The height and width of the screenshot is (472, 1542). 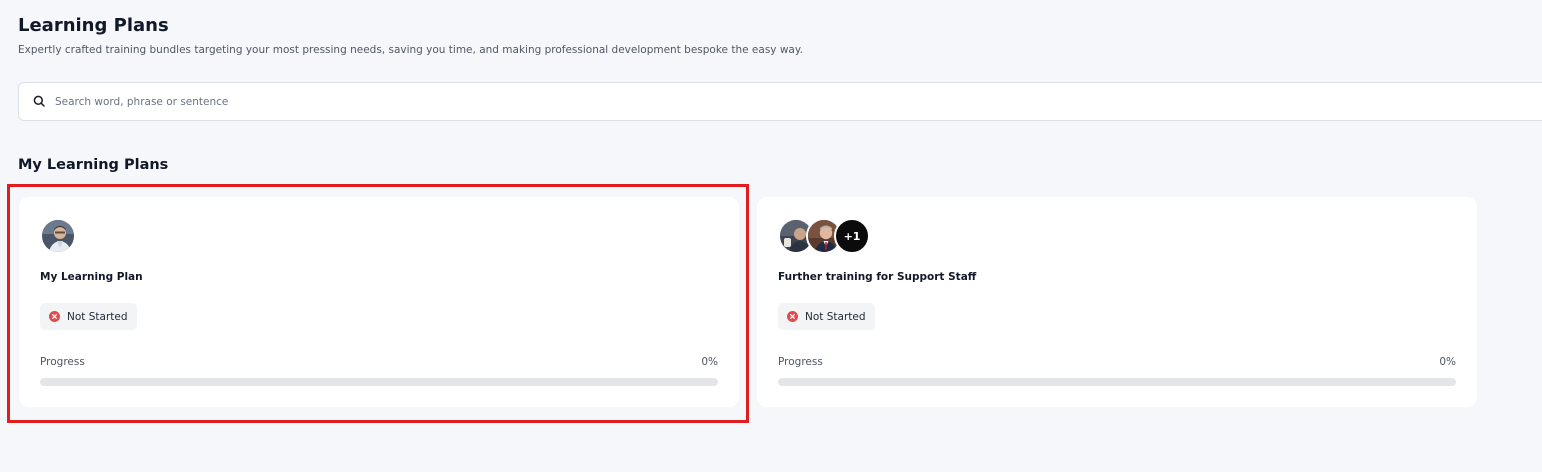 I want to click on avatar, so click(x=58, y=236).